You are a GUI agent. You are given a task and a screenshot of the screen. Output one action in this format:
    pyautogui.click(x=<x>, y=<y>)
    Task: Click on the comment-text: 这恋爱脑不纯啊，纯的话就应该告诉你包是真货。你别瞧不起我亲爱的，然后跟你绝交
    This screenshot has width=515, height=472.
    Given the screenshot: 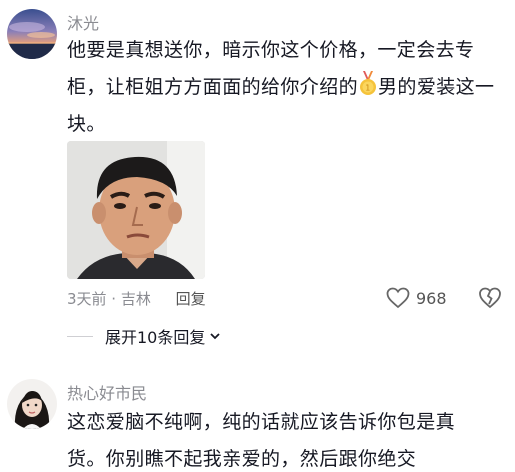 What is the action you would take?
    pyautogui.click(x=261, y=440)
    